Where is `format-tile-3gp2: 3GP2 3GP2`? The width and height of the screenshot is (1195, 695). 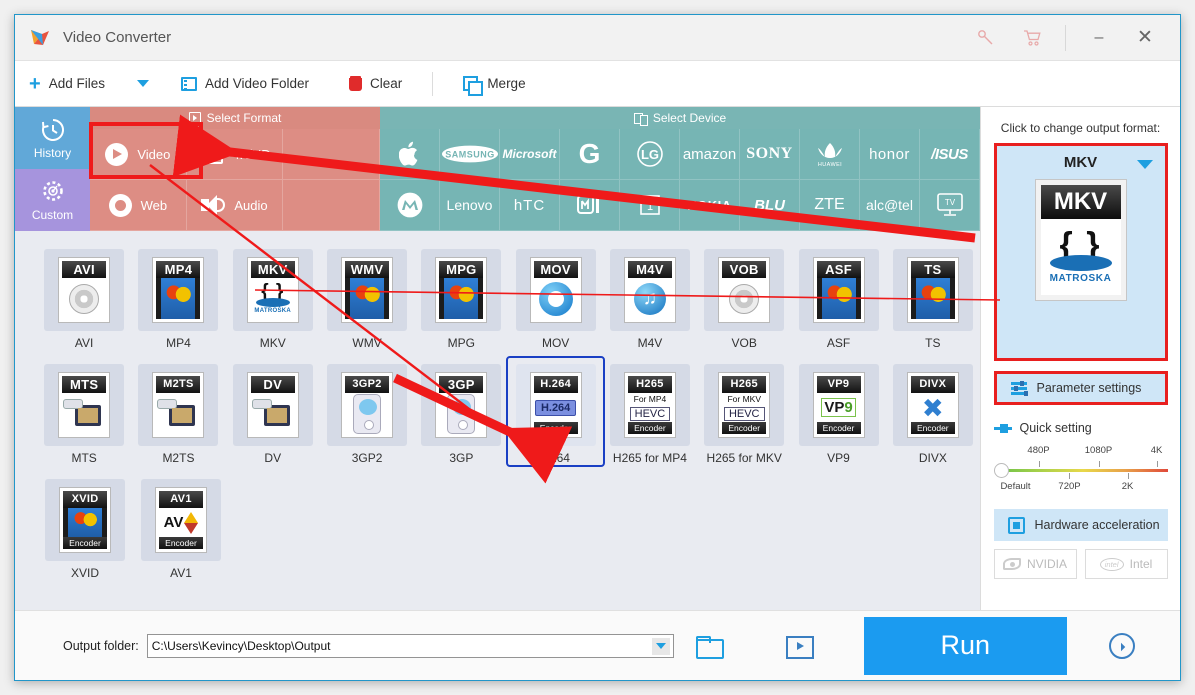 format-tile-3gp2: 3GP2 3GP2 is located at coordinates (367, 411).